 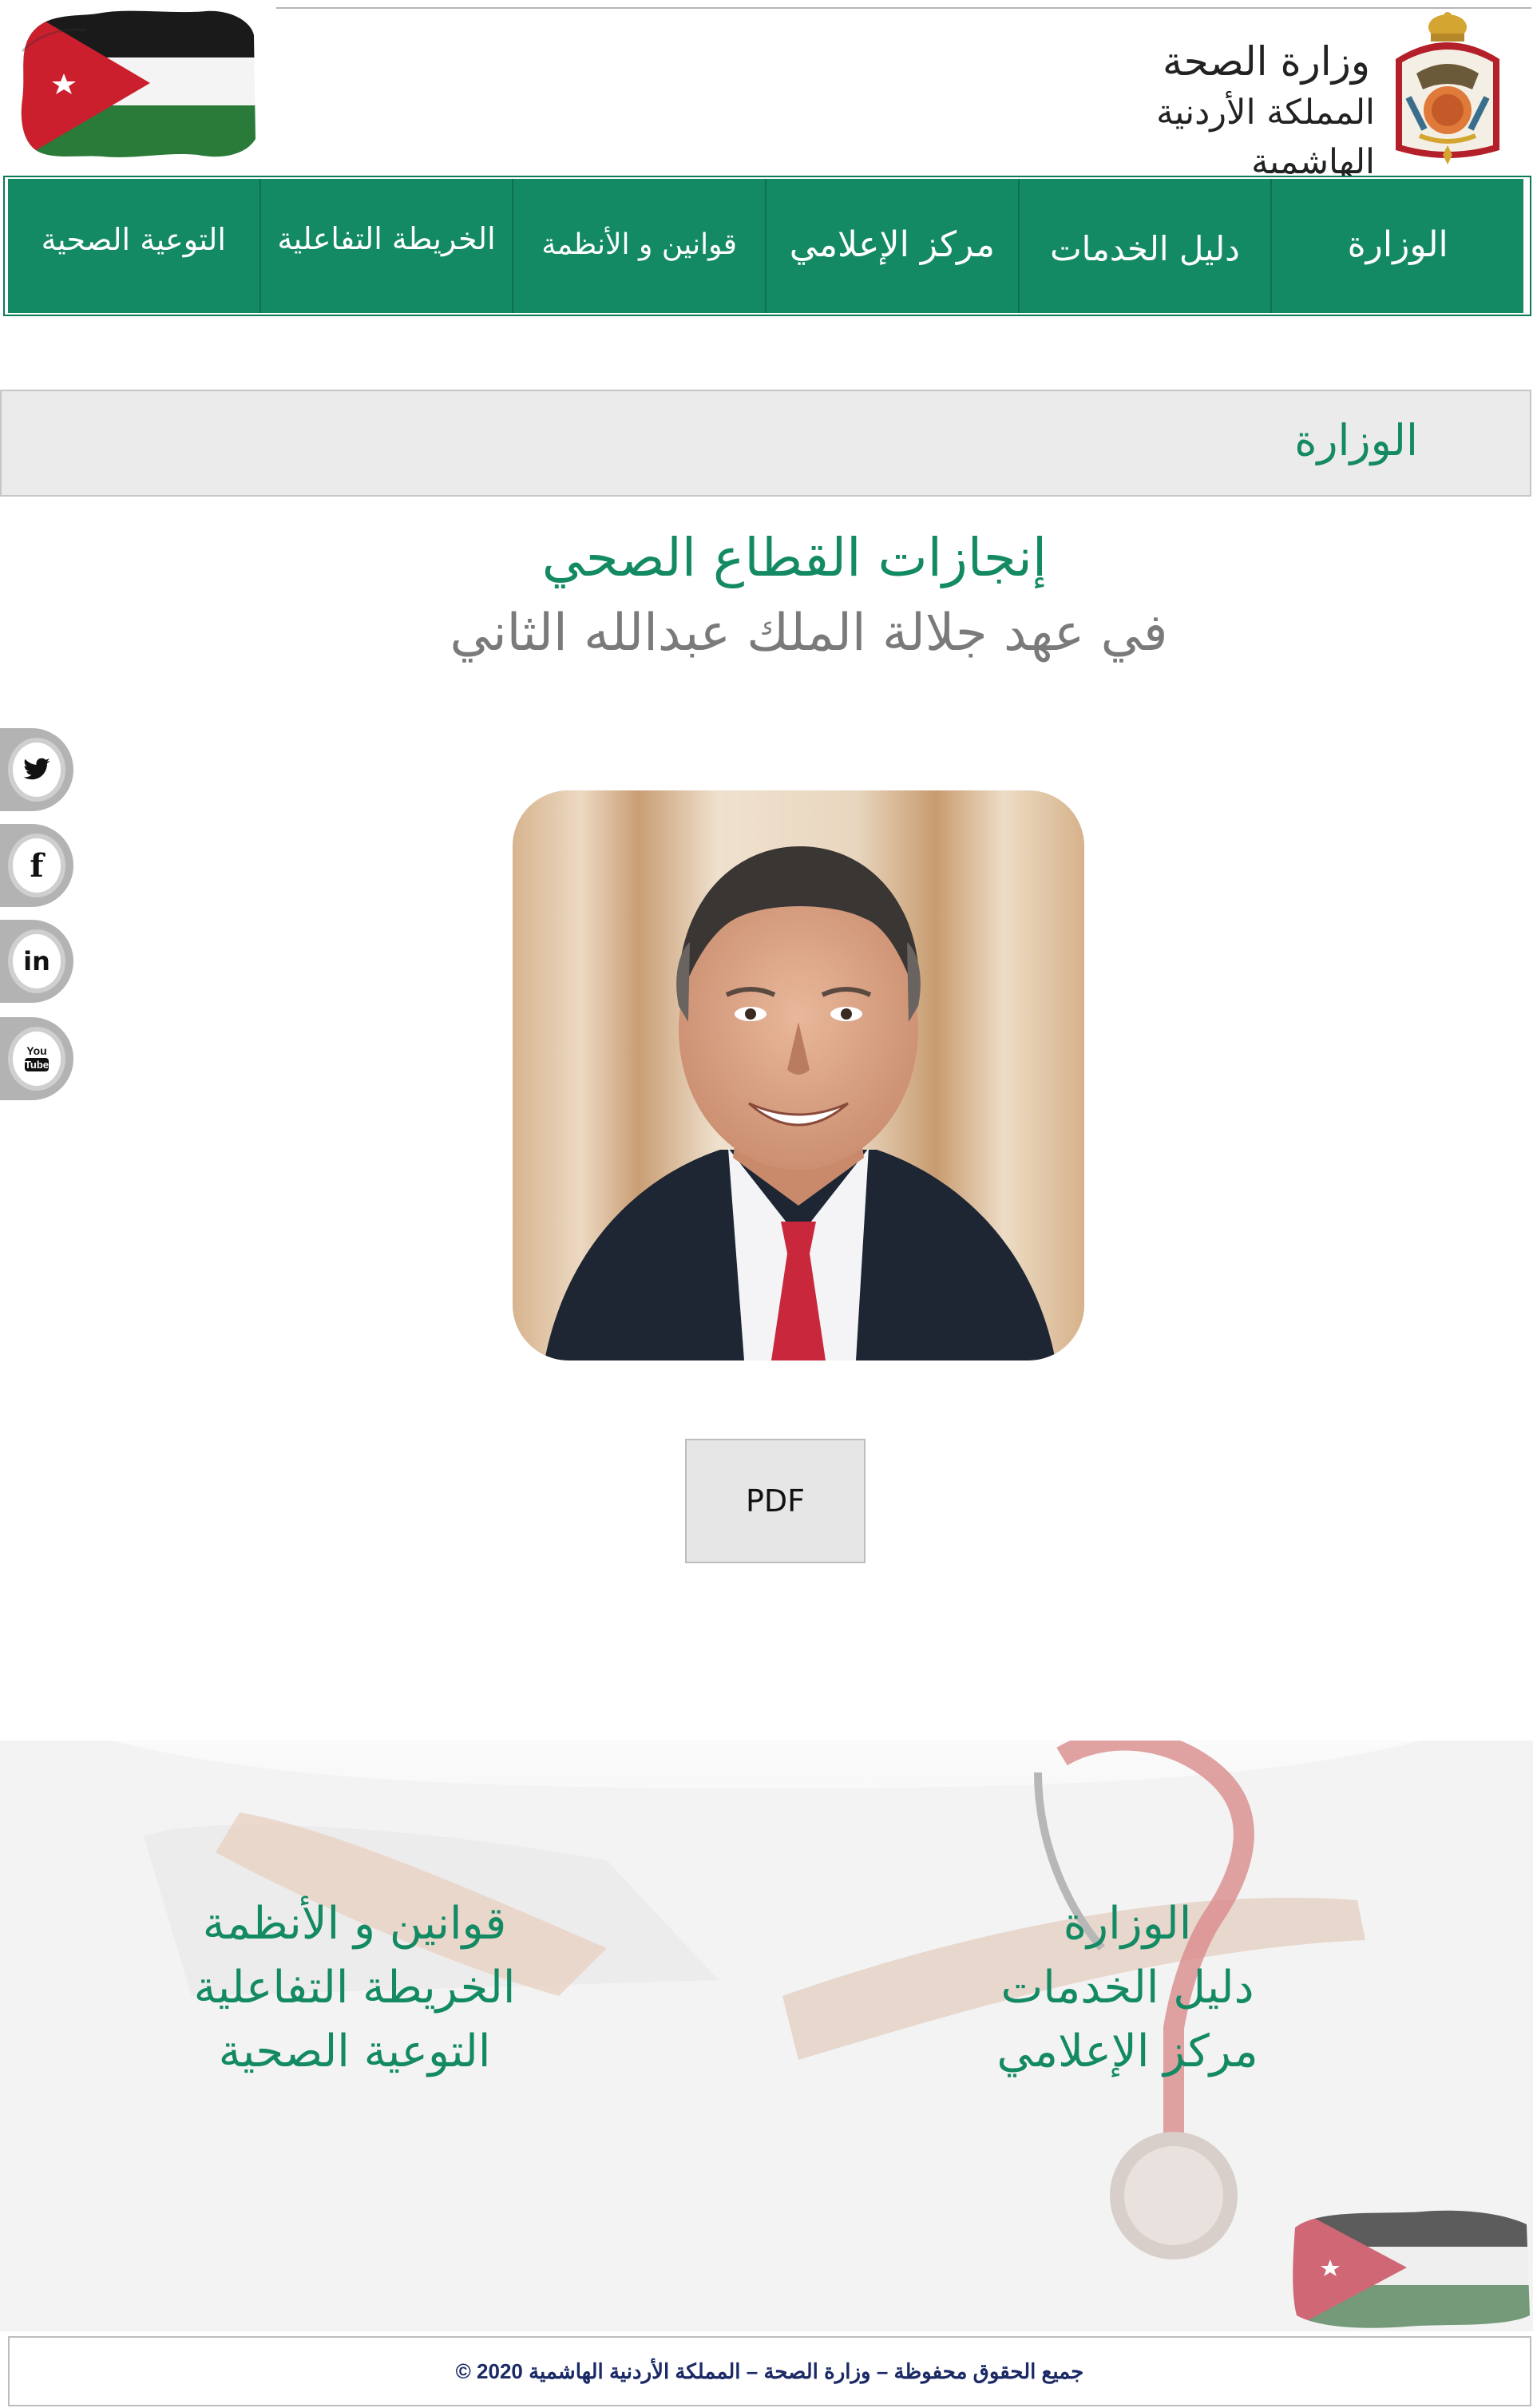 I want to click on coat-of-arms-icon, so click(x=1447, y=89).